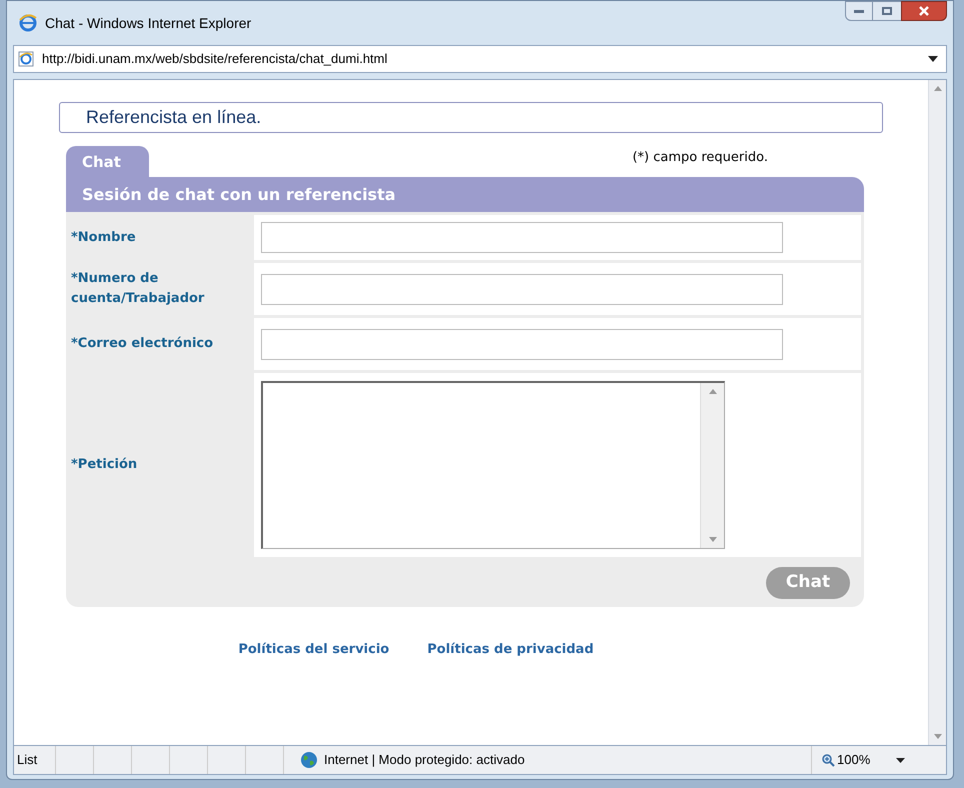  What do you see at coordinates (859, 11) in the screenshot?
I see `minimize-button` at bounding box center [859, 11].